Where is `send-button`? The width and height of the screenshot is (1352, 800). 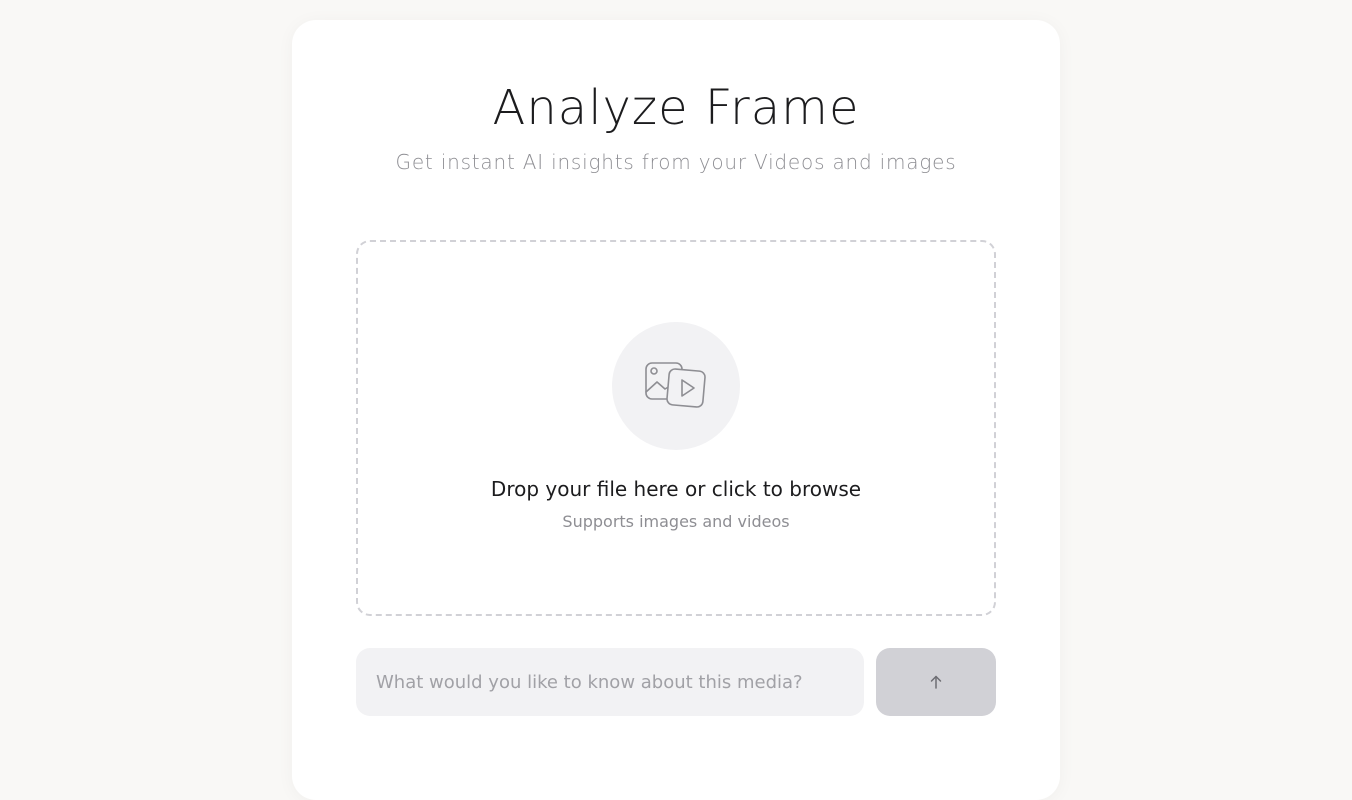
send-button is located at coordinates (936, 682).